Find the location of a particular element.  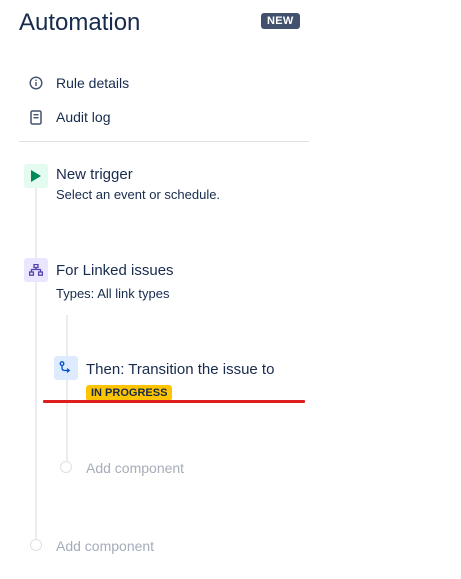

status-lozenge: IN PROGRESS is located at coordinates (129, 393).